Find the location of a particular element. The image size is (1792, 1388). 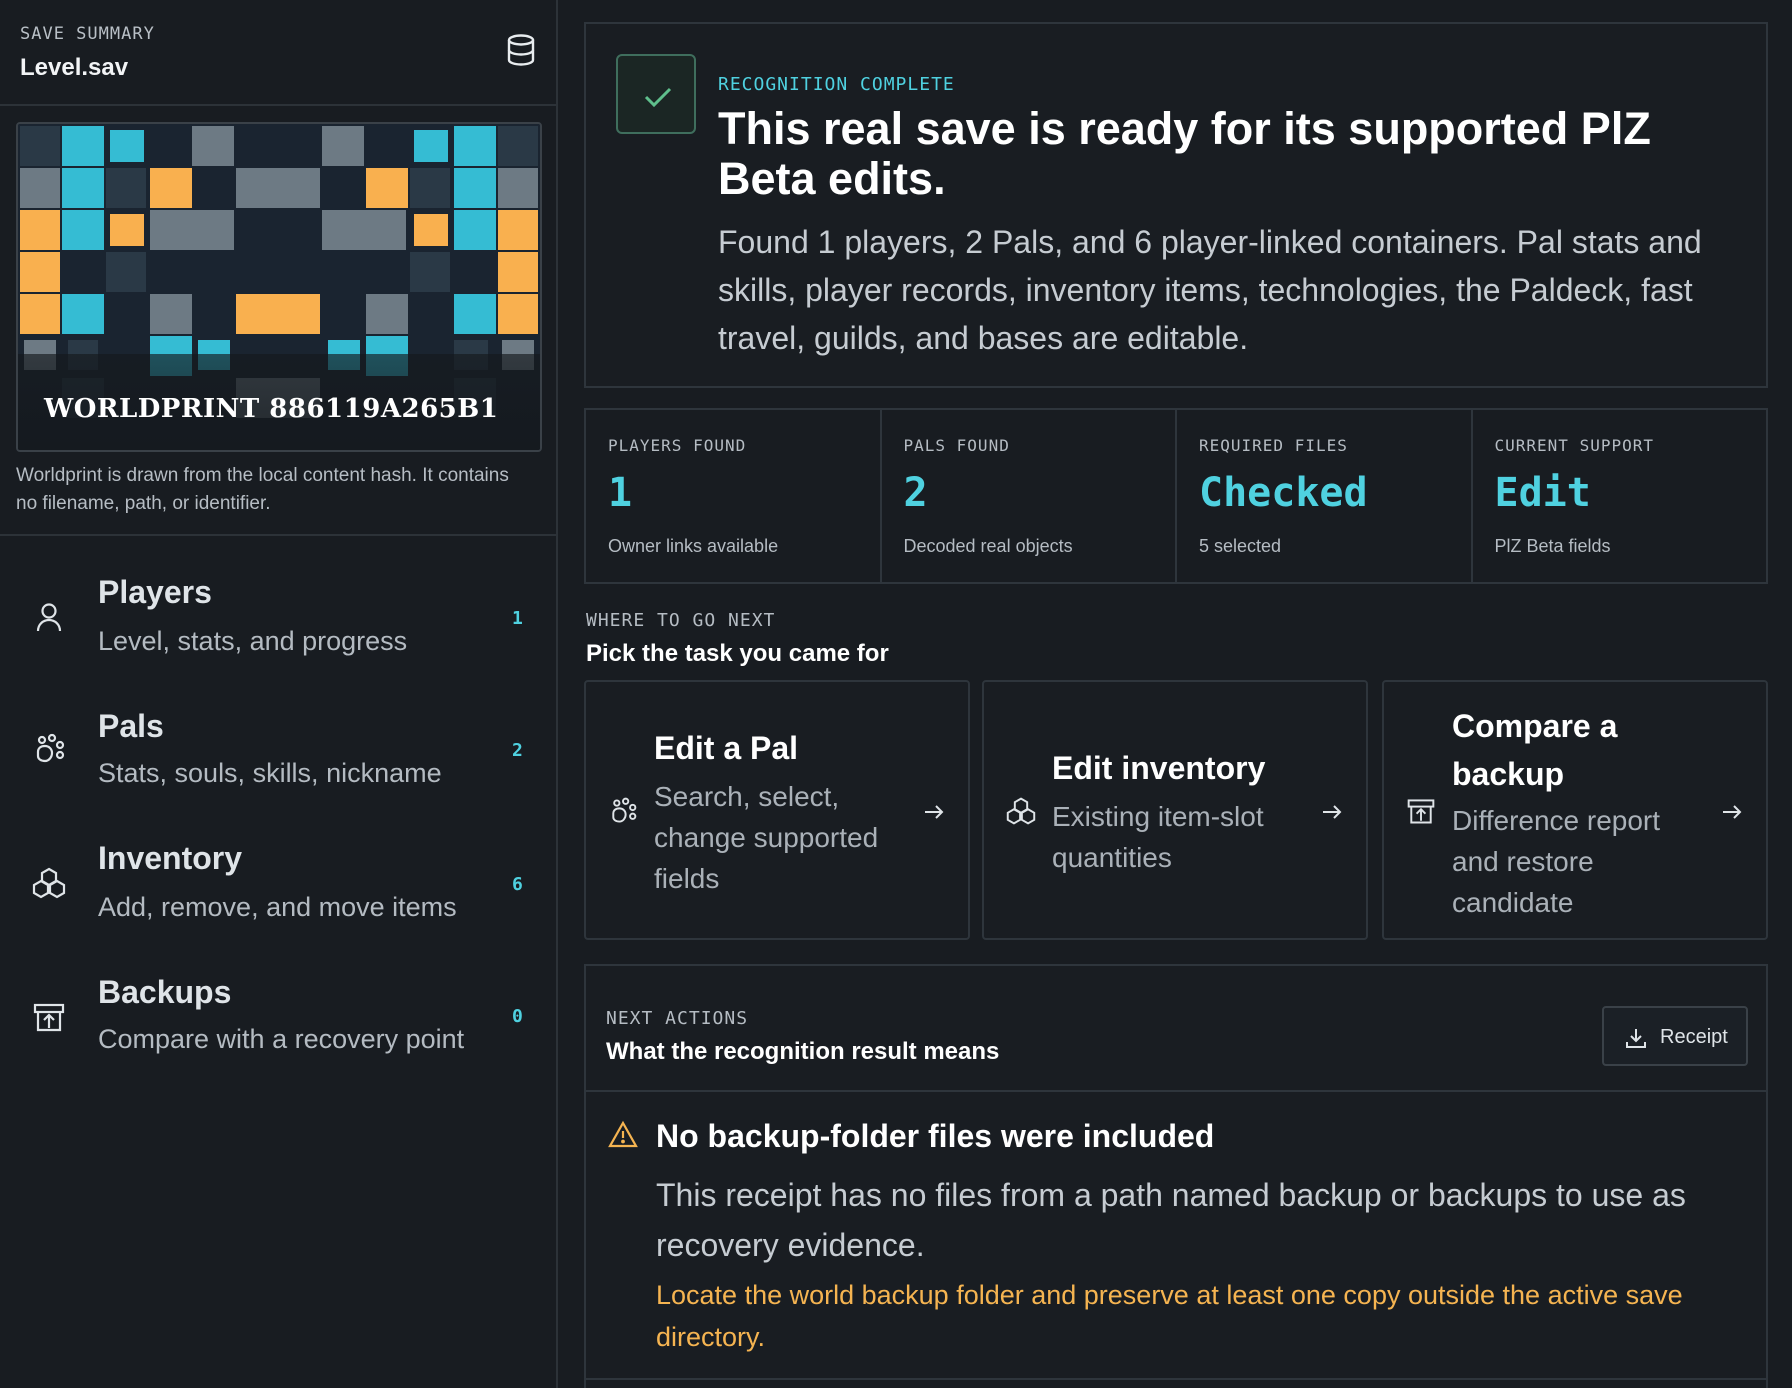

sidebar-item-title: Pals is located at coordinates (131, 726).